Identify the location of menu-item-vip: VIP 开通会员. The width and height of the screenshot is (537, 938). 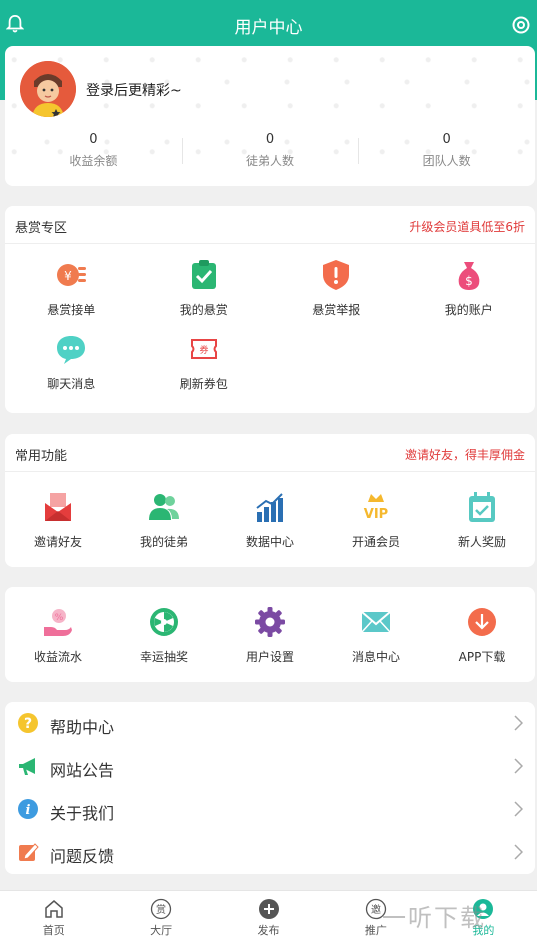
(376, 520).